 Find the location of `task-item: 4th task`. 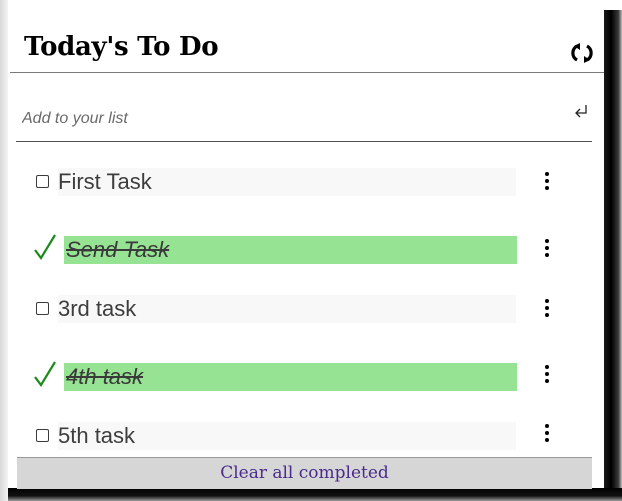

task-item: 4th task is located at coordinates (307, 375).